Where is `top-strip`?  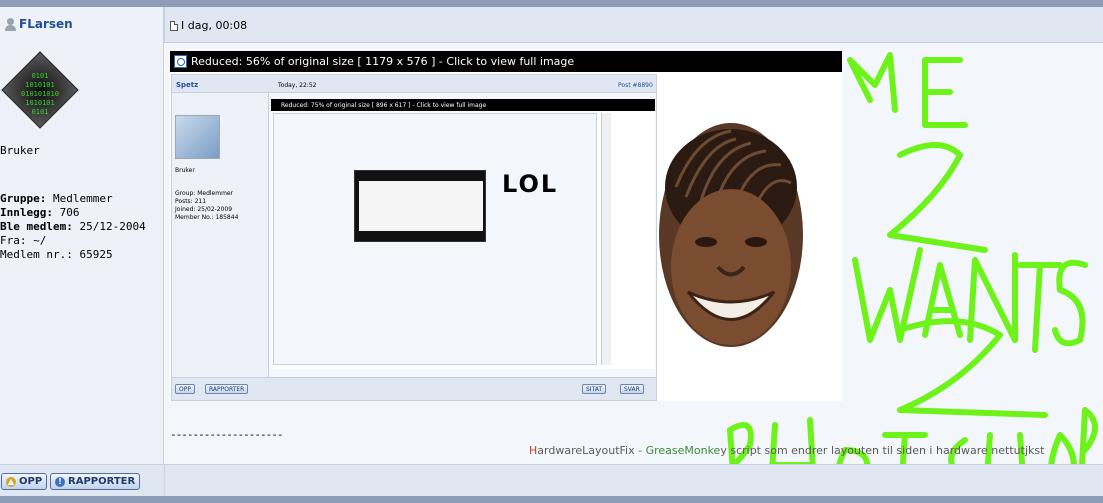 top-strip is located at coordinates (551, 3).